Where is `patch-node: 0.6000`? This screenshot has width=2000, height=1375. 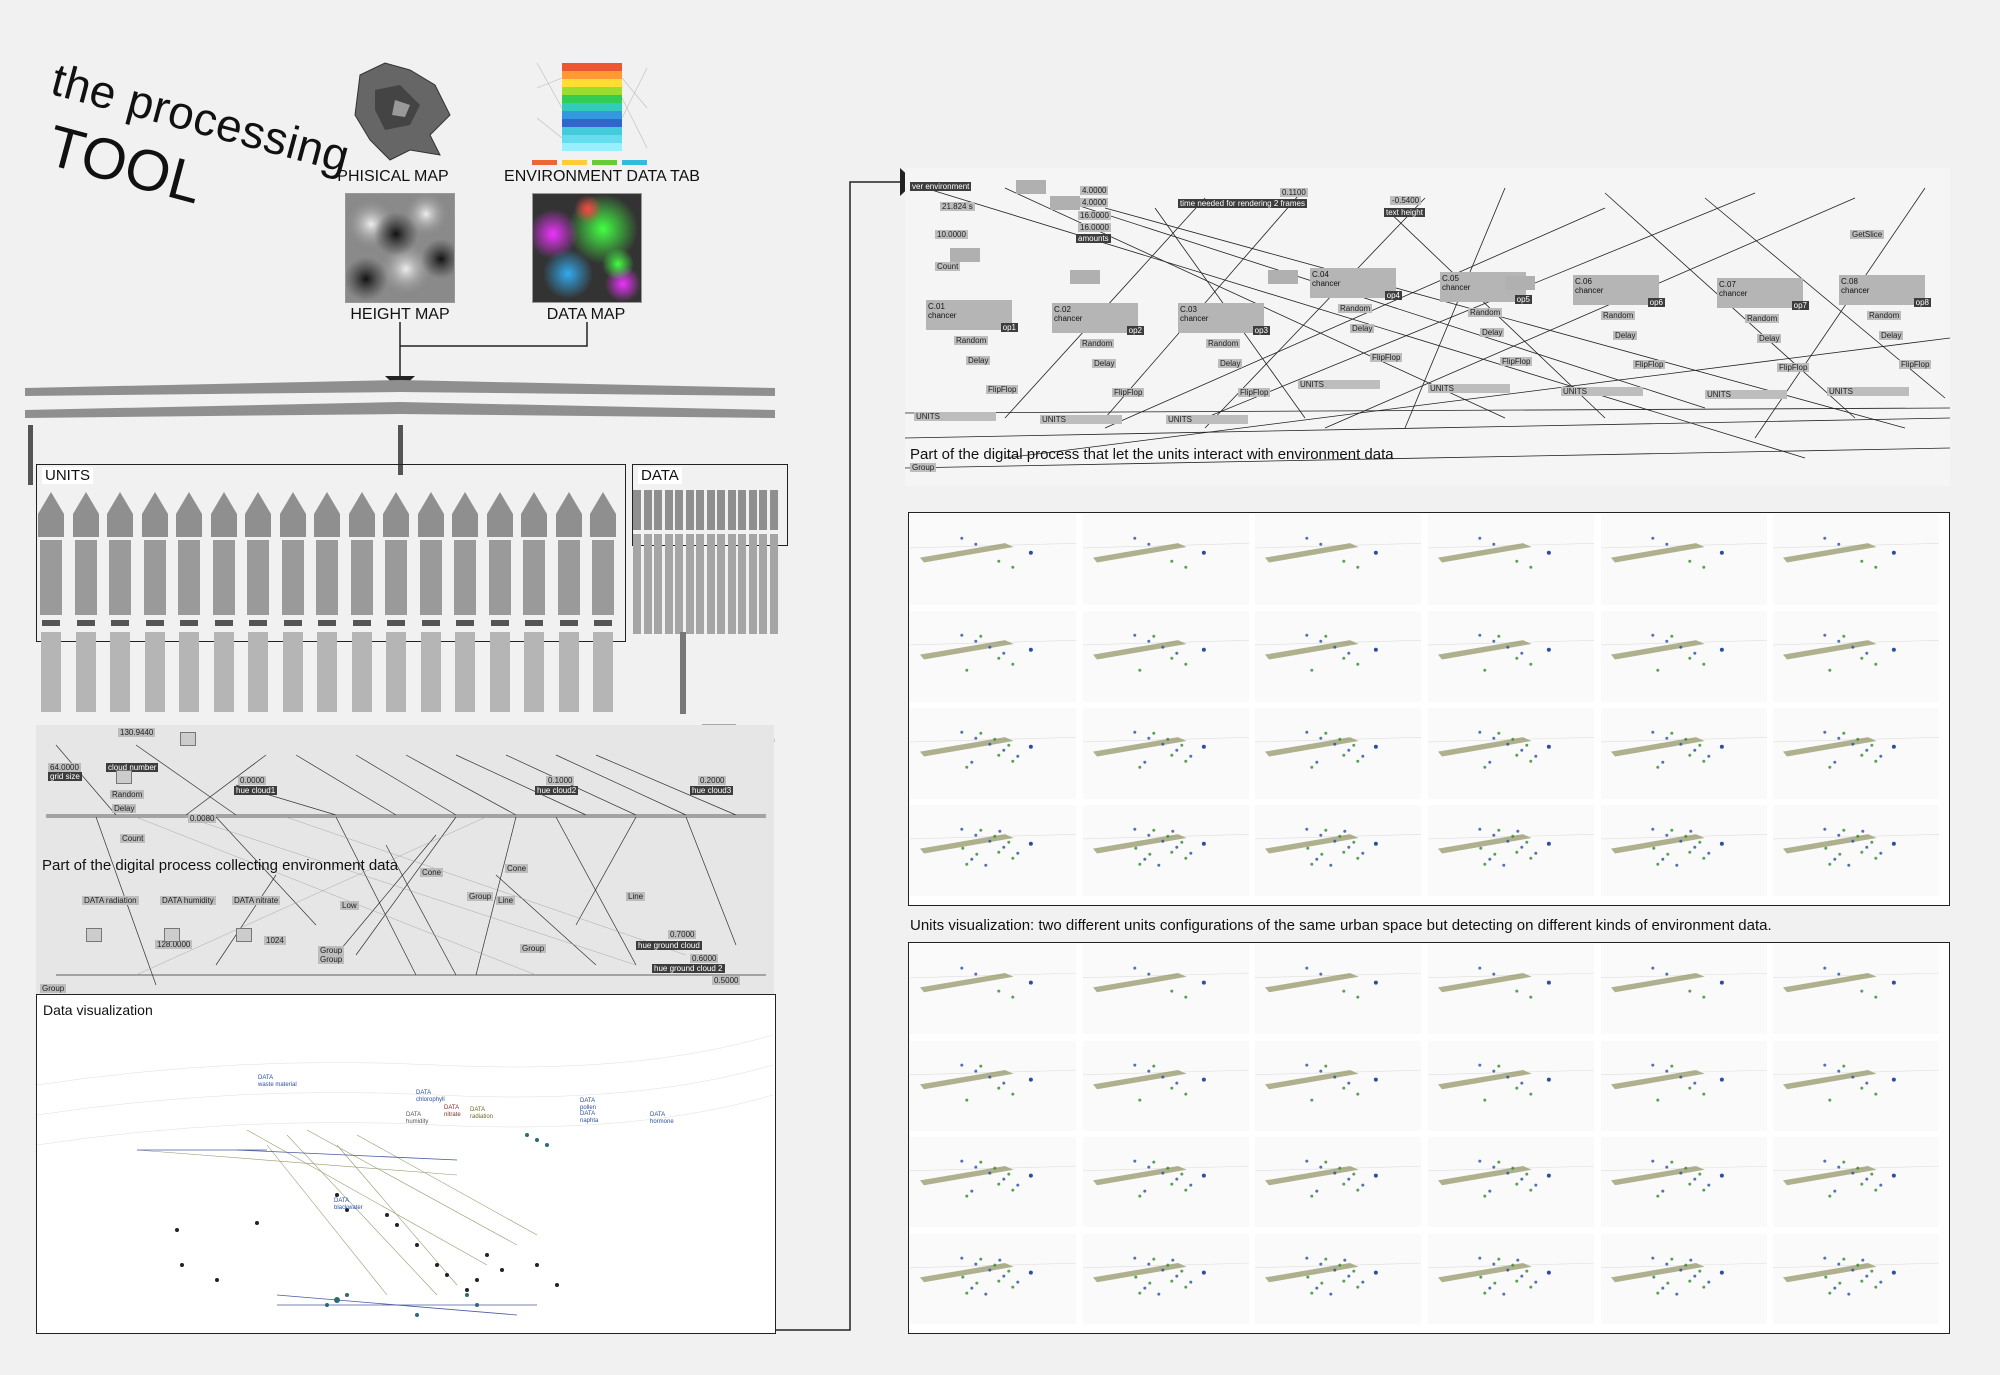 patch-node: 0.6000 is located at coordinates (704, 958).